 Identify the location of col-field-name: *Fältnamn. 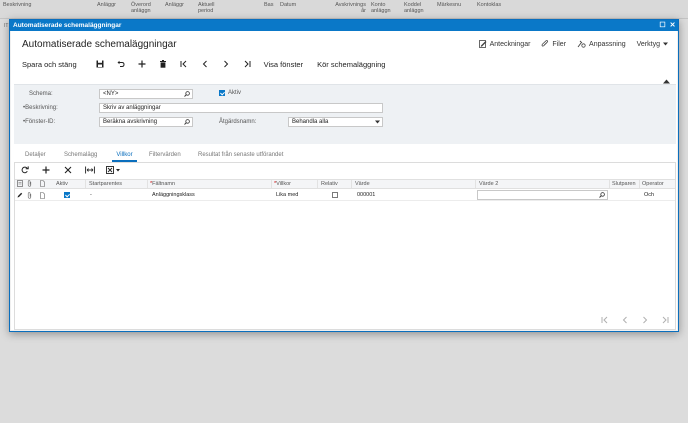
(162, 184).